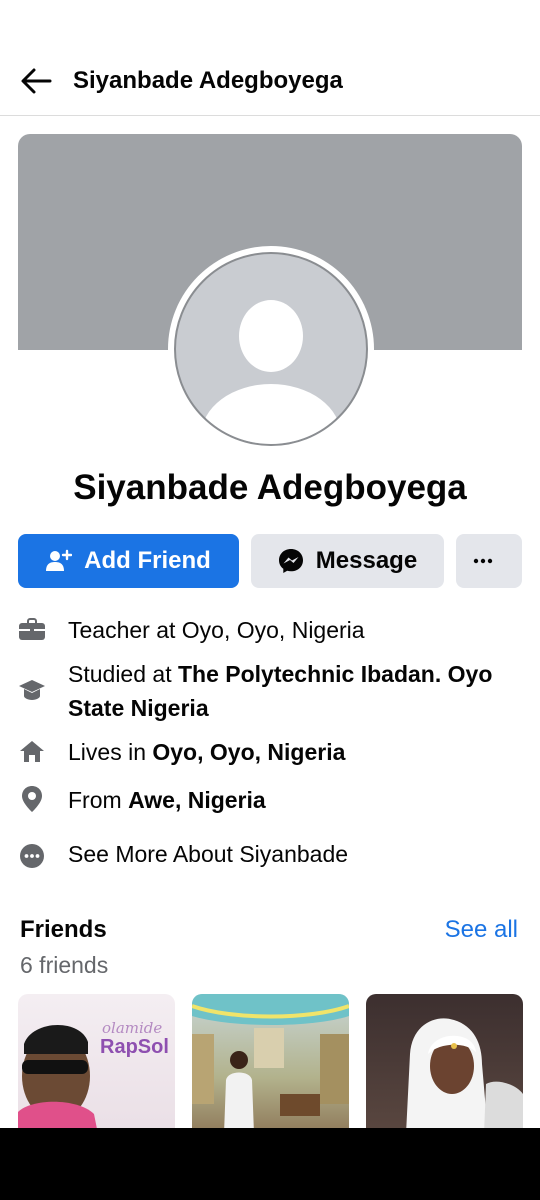 This screenshot has height=1200, width=540. What do you see at coordinates (216, 630) in the screenshot?
I see `work-info: Teacher at Oyo, Oyo, Nigeria` at bounding box center [216, 630].